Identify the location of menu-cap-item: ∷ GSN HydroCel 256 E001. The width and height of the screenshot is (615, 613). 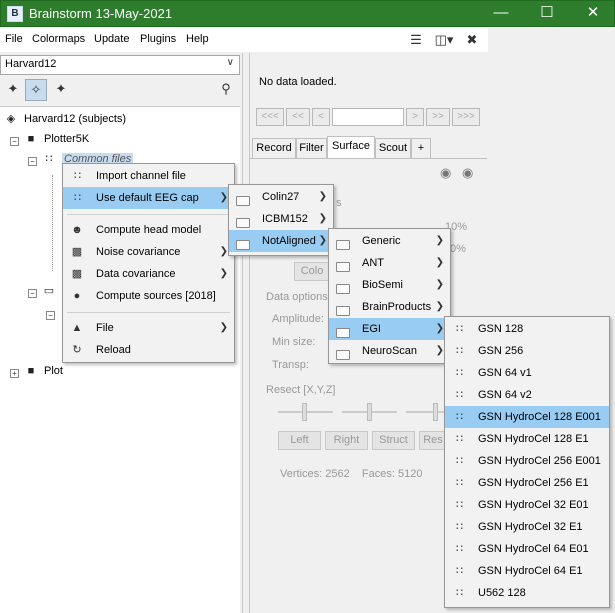
(527, 461).